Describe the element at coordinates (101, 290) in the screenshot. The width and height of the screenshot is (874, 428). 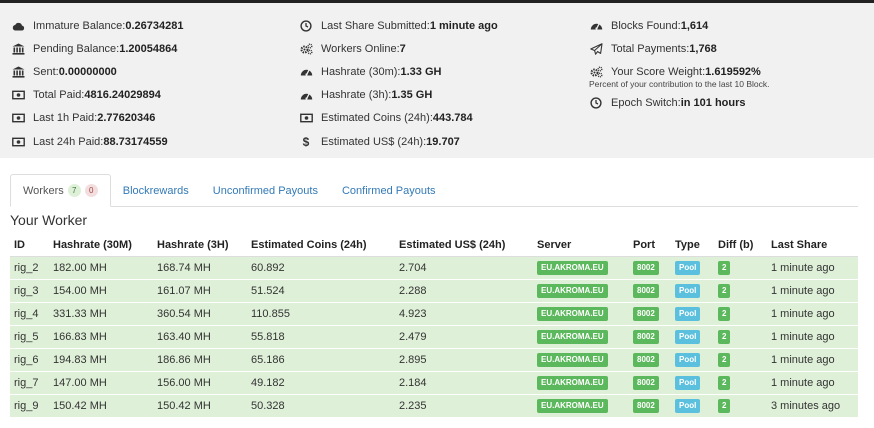
I see `hashrate-30m: 154.00 MH` at that location.